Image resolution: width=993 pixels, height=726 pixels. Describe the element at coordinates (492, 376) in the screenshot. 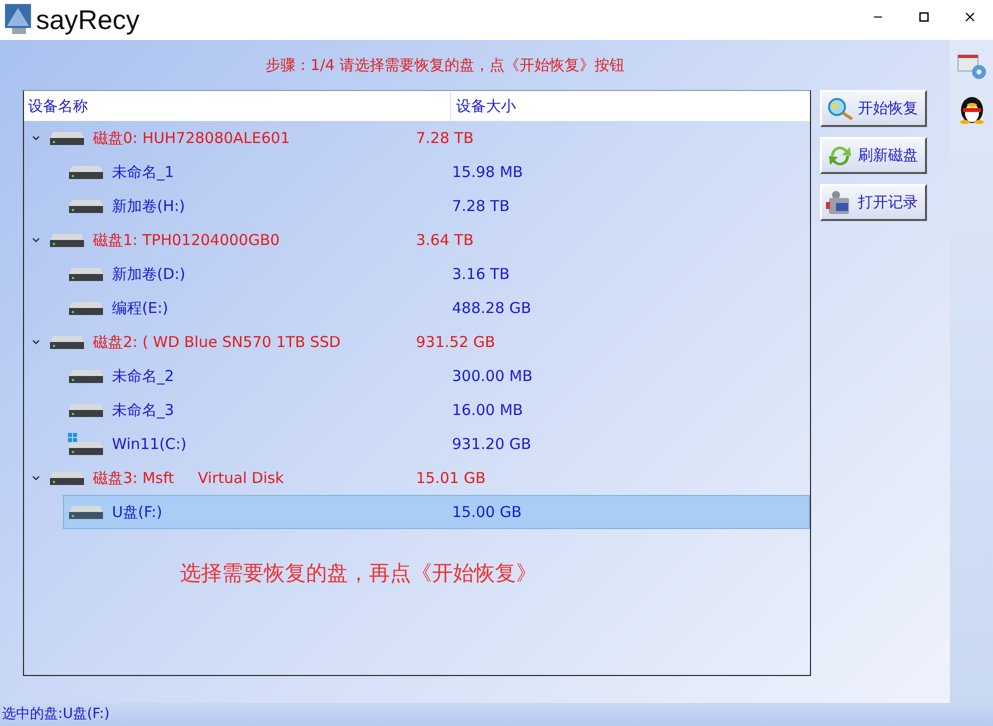

I see `device-size: 300.00 MB` at that location.